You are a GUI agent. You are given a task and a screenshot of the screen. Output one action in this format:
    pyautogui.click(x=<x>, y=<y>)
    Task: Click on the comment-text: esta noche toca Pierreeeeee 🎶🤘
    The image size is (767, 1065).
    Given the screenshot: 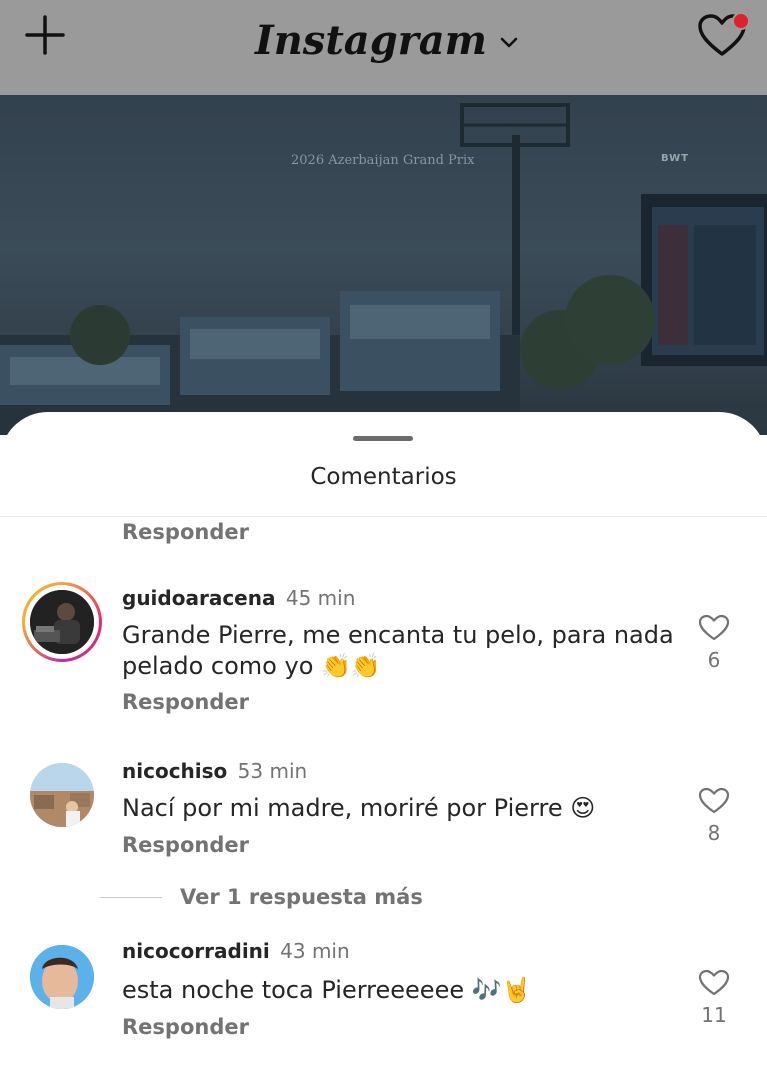 What is the action you would take?
    pyautogui.click(x=402, y=990)
    